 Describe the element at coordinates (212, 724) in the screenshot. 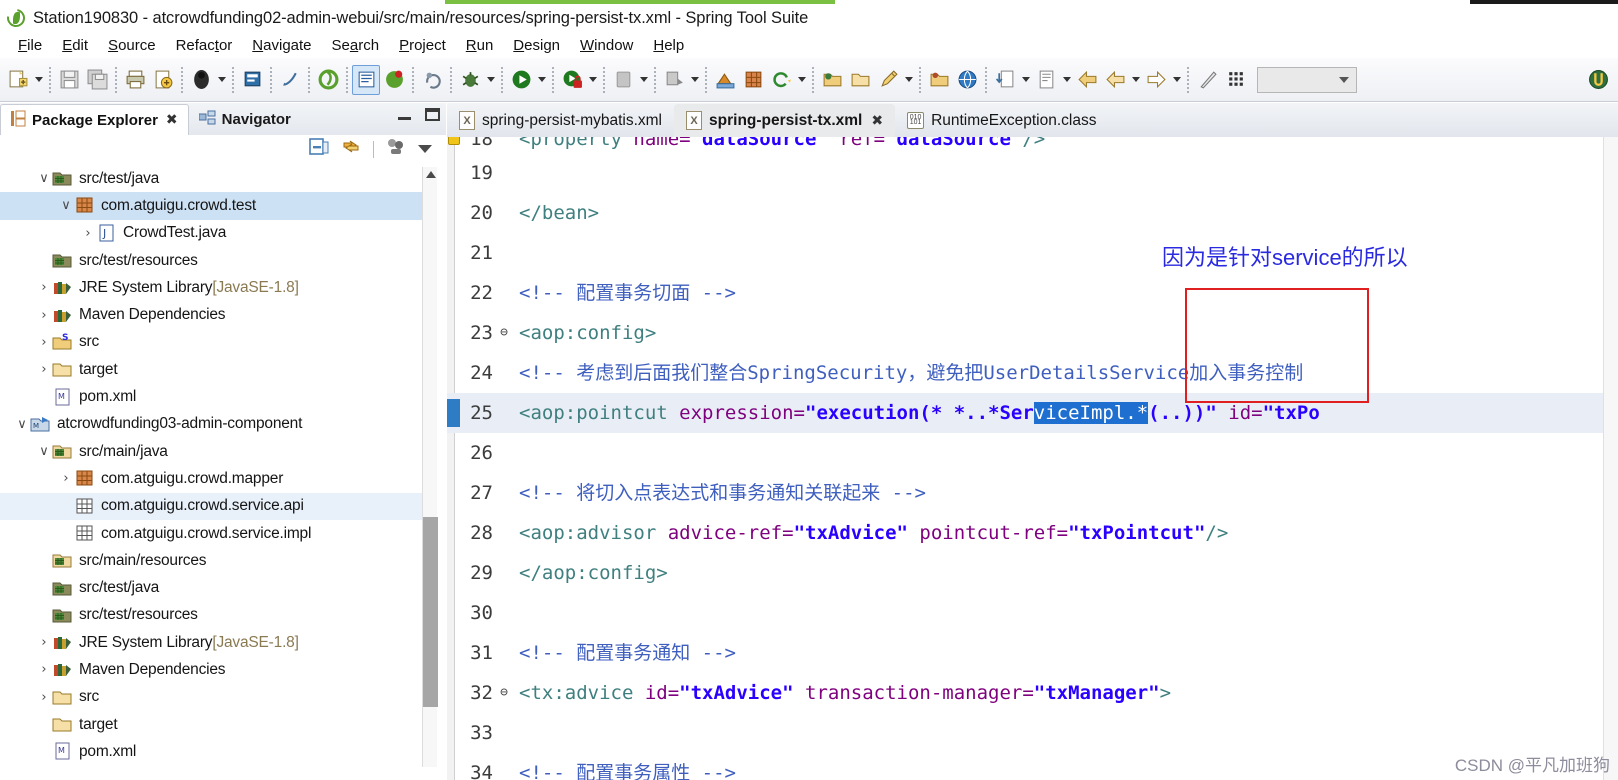

I see `tree-item: target` at that location.